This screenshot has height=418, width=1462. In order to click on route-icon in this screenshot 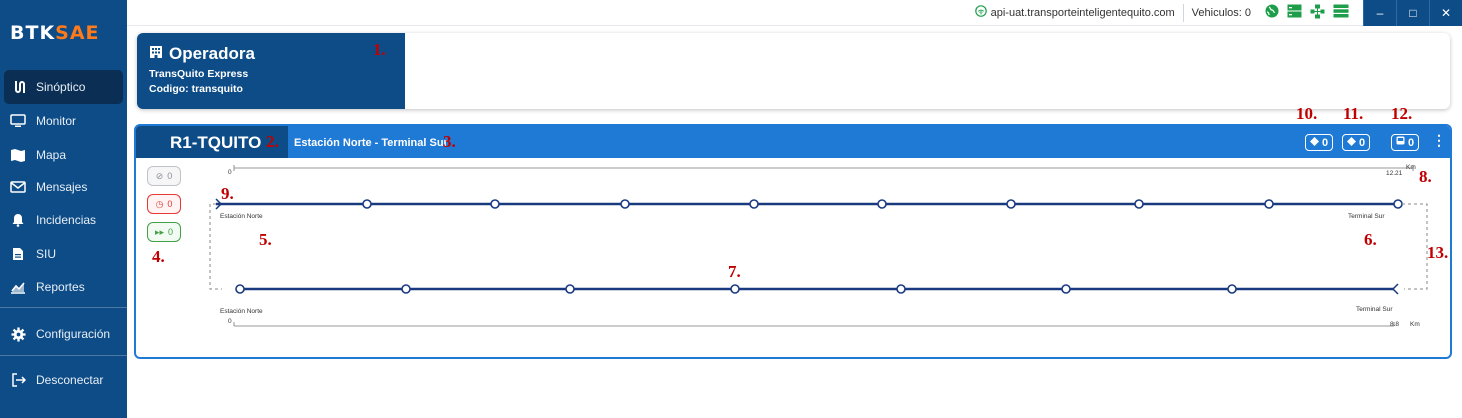, I will do `click(20, 87)`.